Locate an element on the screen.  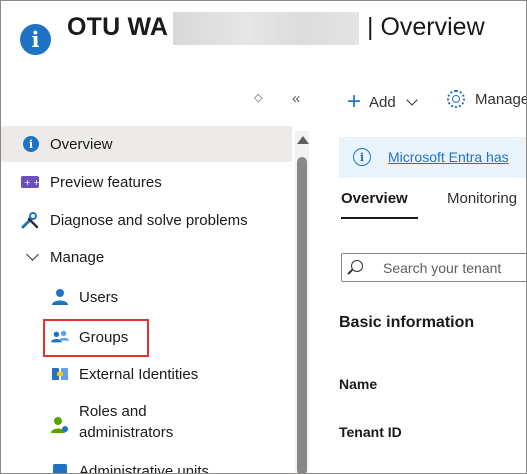
sidebar-group-manage: Manage is located at coordinates (146, 257).